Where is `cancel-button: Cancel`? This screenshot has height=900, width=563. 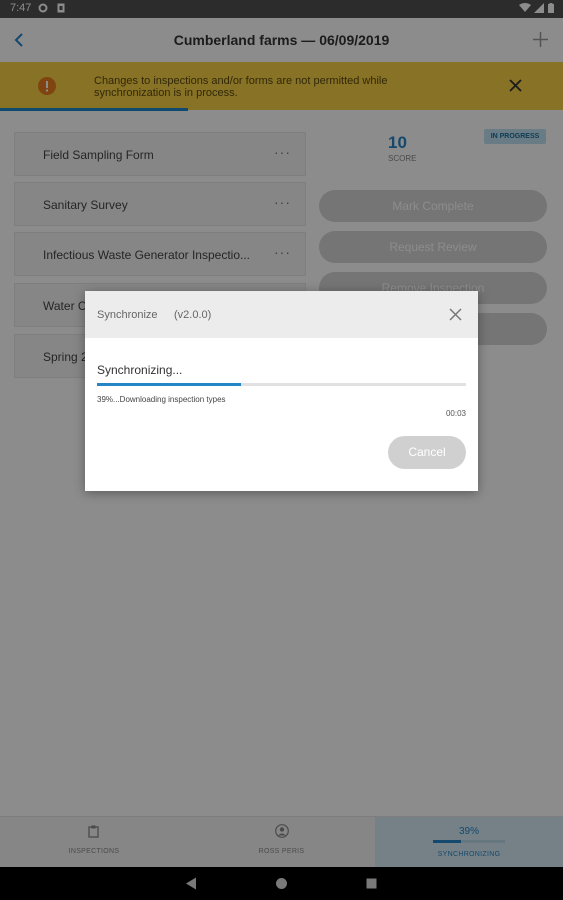
cancel-button: Cancel is located at coordinates (427, 452).